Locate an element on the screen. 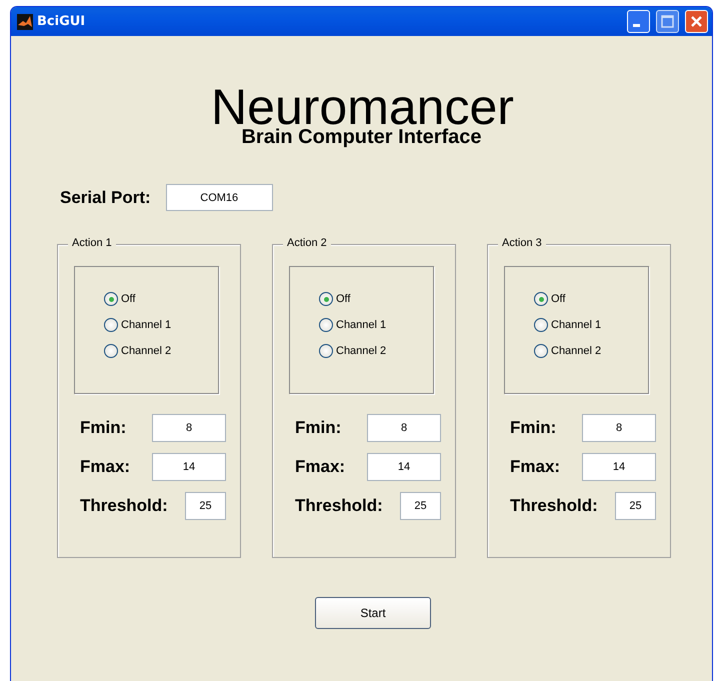  panel-title: Action 3 is located at coordinates (522, 243).